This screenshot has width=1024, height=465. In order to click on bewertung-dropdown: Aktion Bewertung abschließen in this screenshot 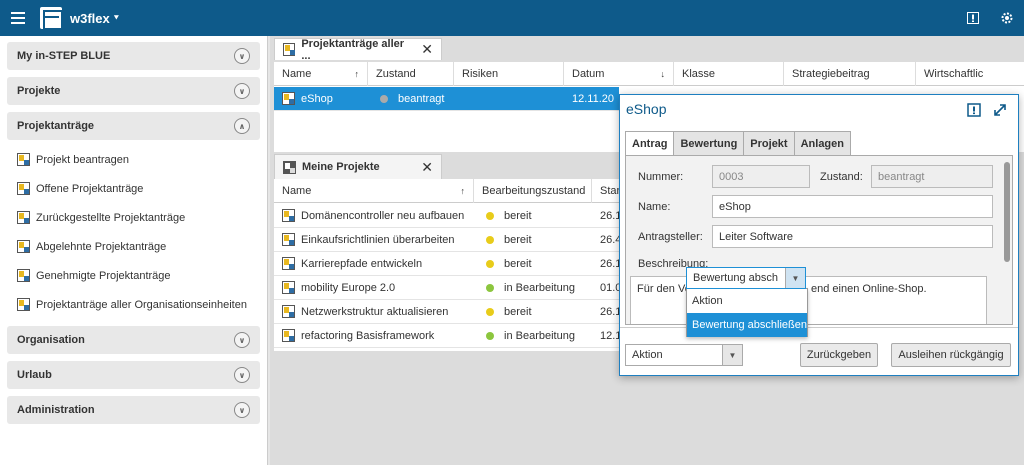, I will do `click(747, 312)`.